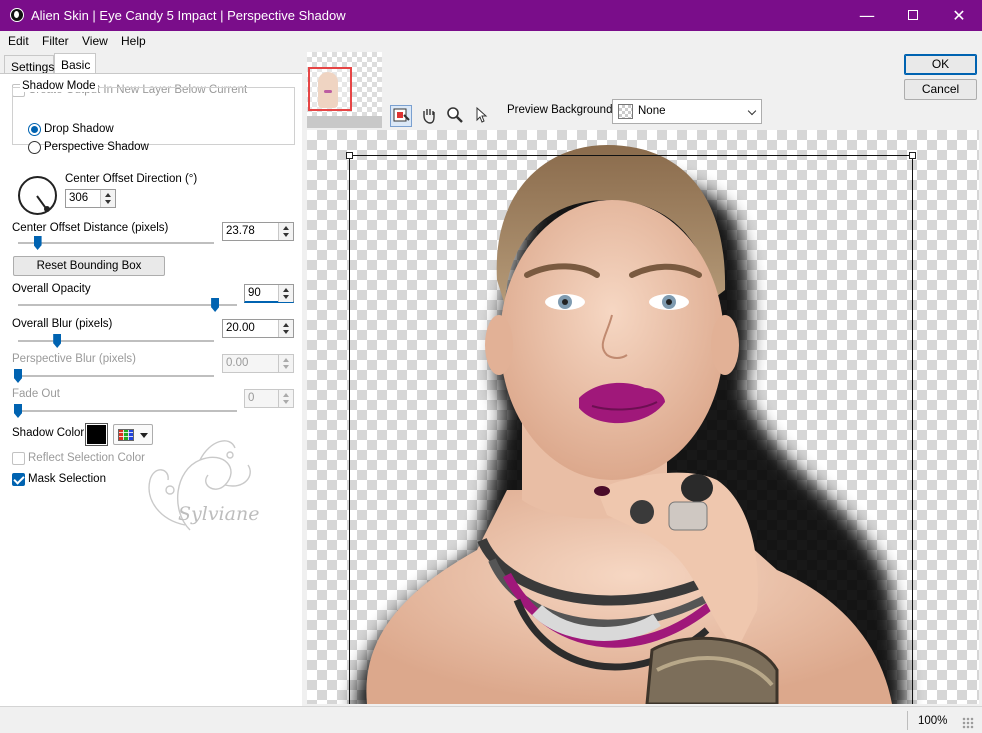  What do you see at coordinates (36, 394) in the screenshot?
I see `fade-out-label: Fade Out` at bounding box center [36, 394].